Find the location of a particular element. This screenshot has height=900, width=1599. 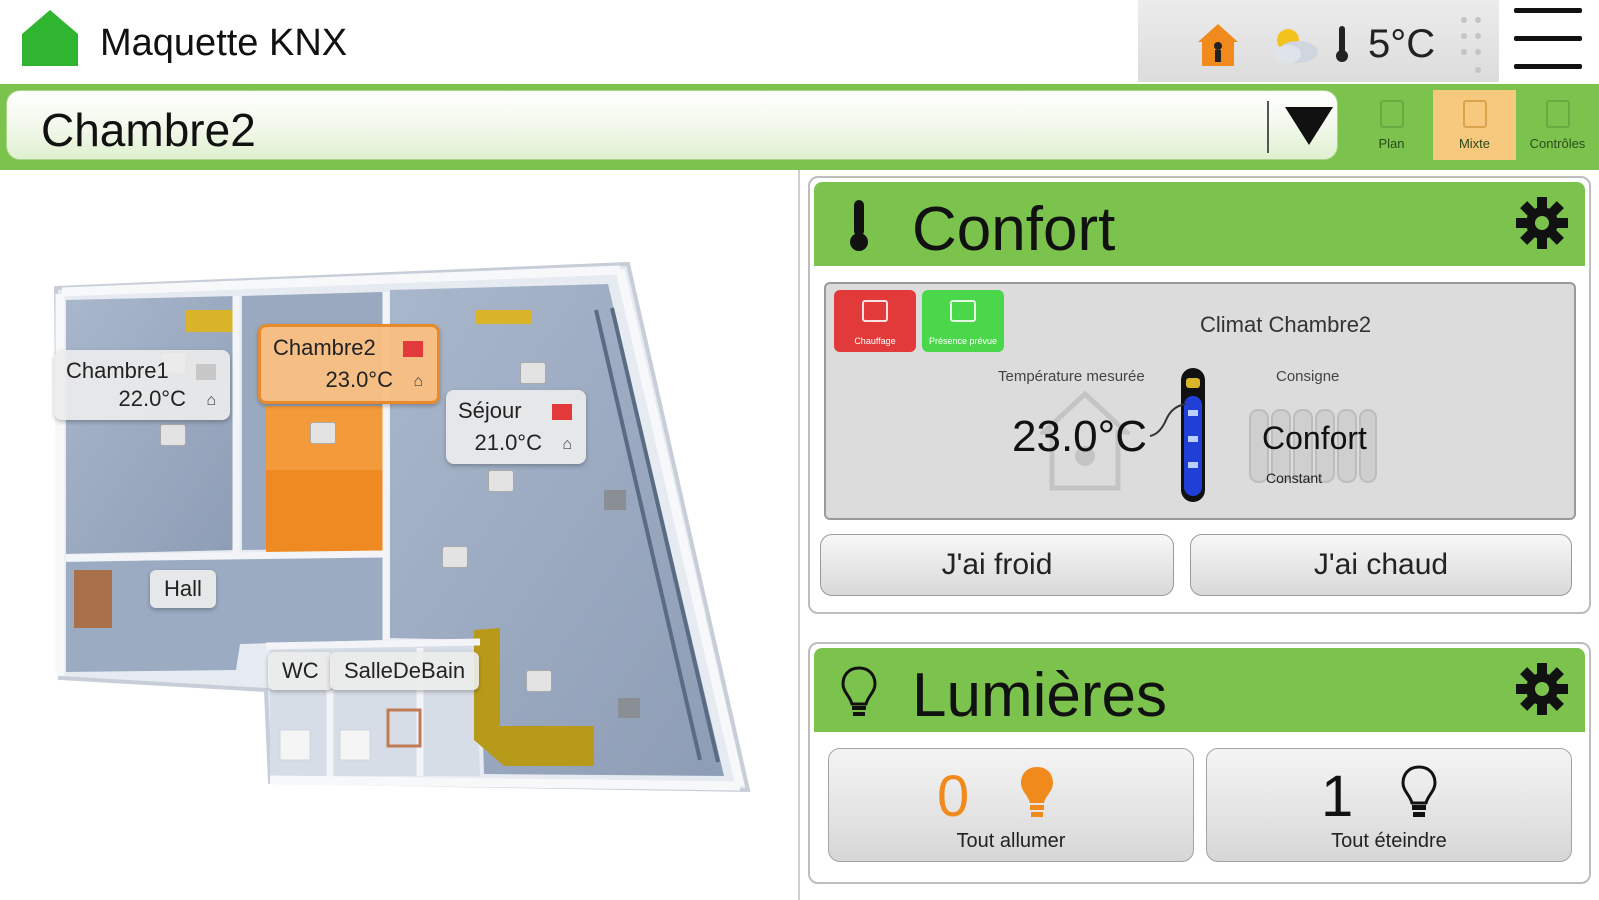

mixed-view-icon is located at coordinates (1475, 114).